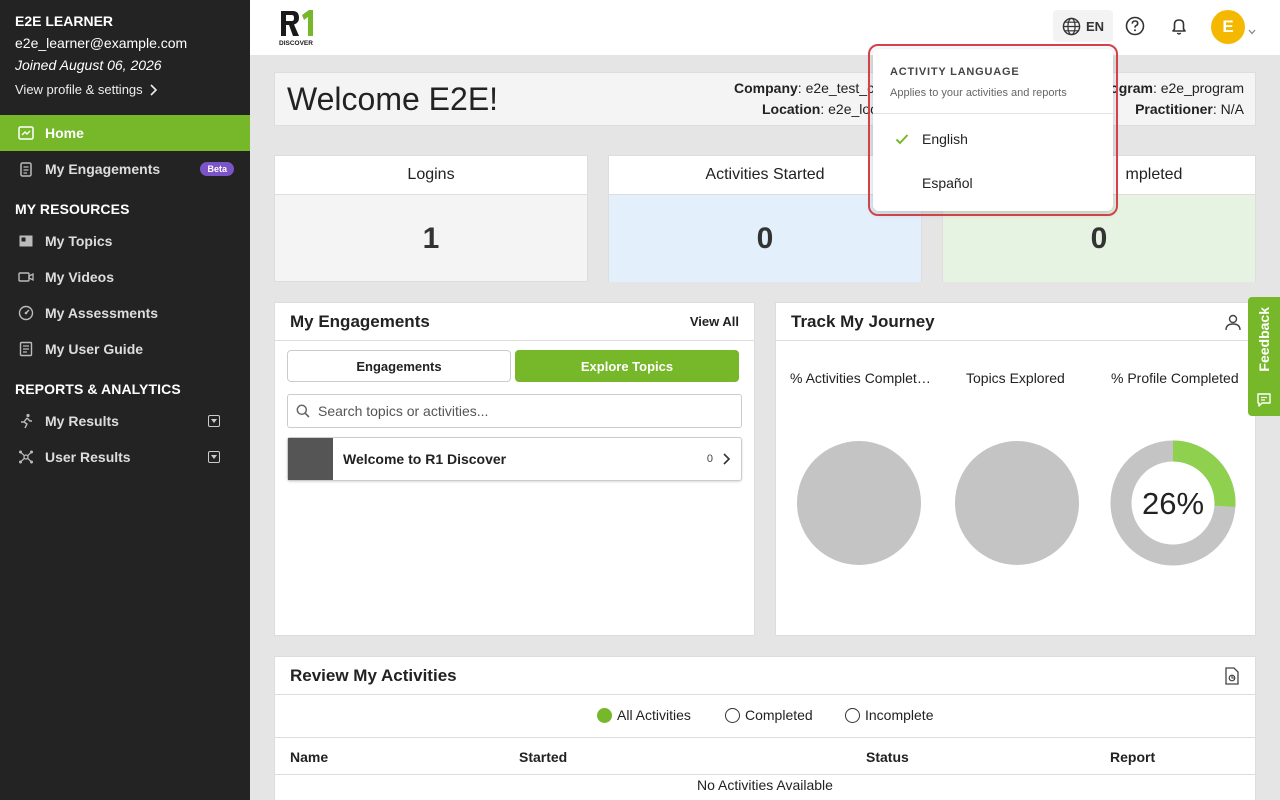 This screenshot has width=1280, height=800. Describe the element at coordinates (765, 676) in the screenshot. I see `panel-heading: Review My Activities` at that location.